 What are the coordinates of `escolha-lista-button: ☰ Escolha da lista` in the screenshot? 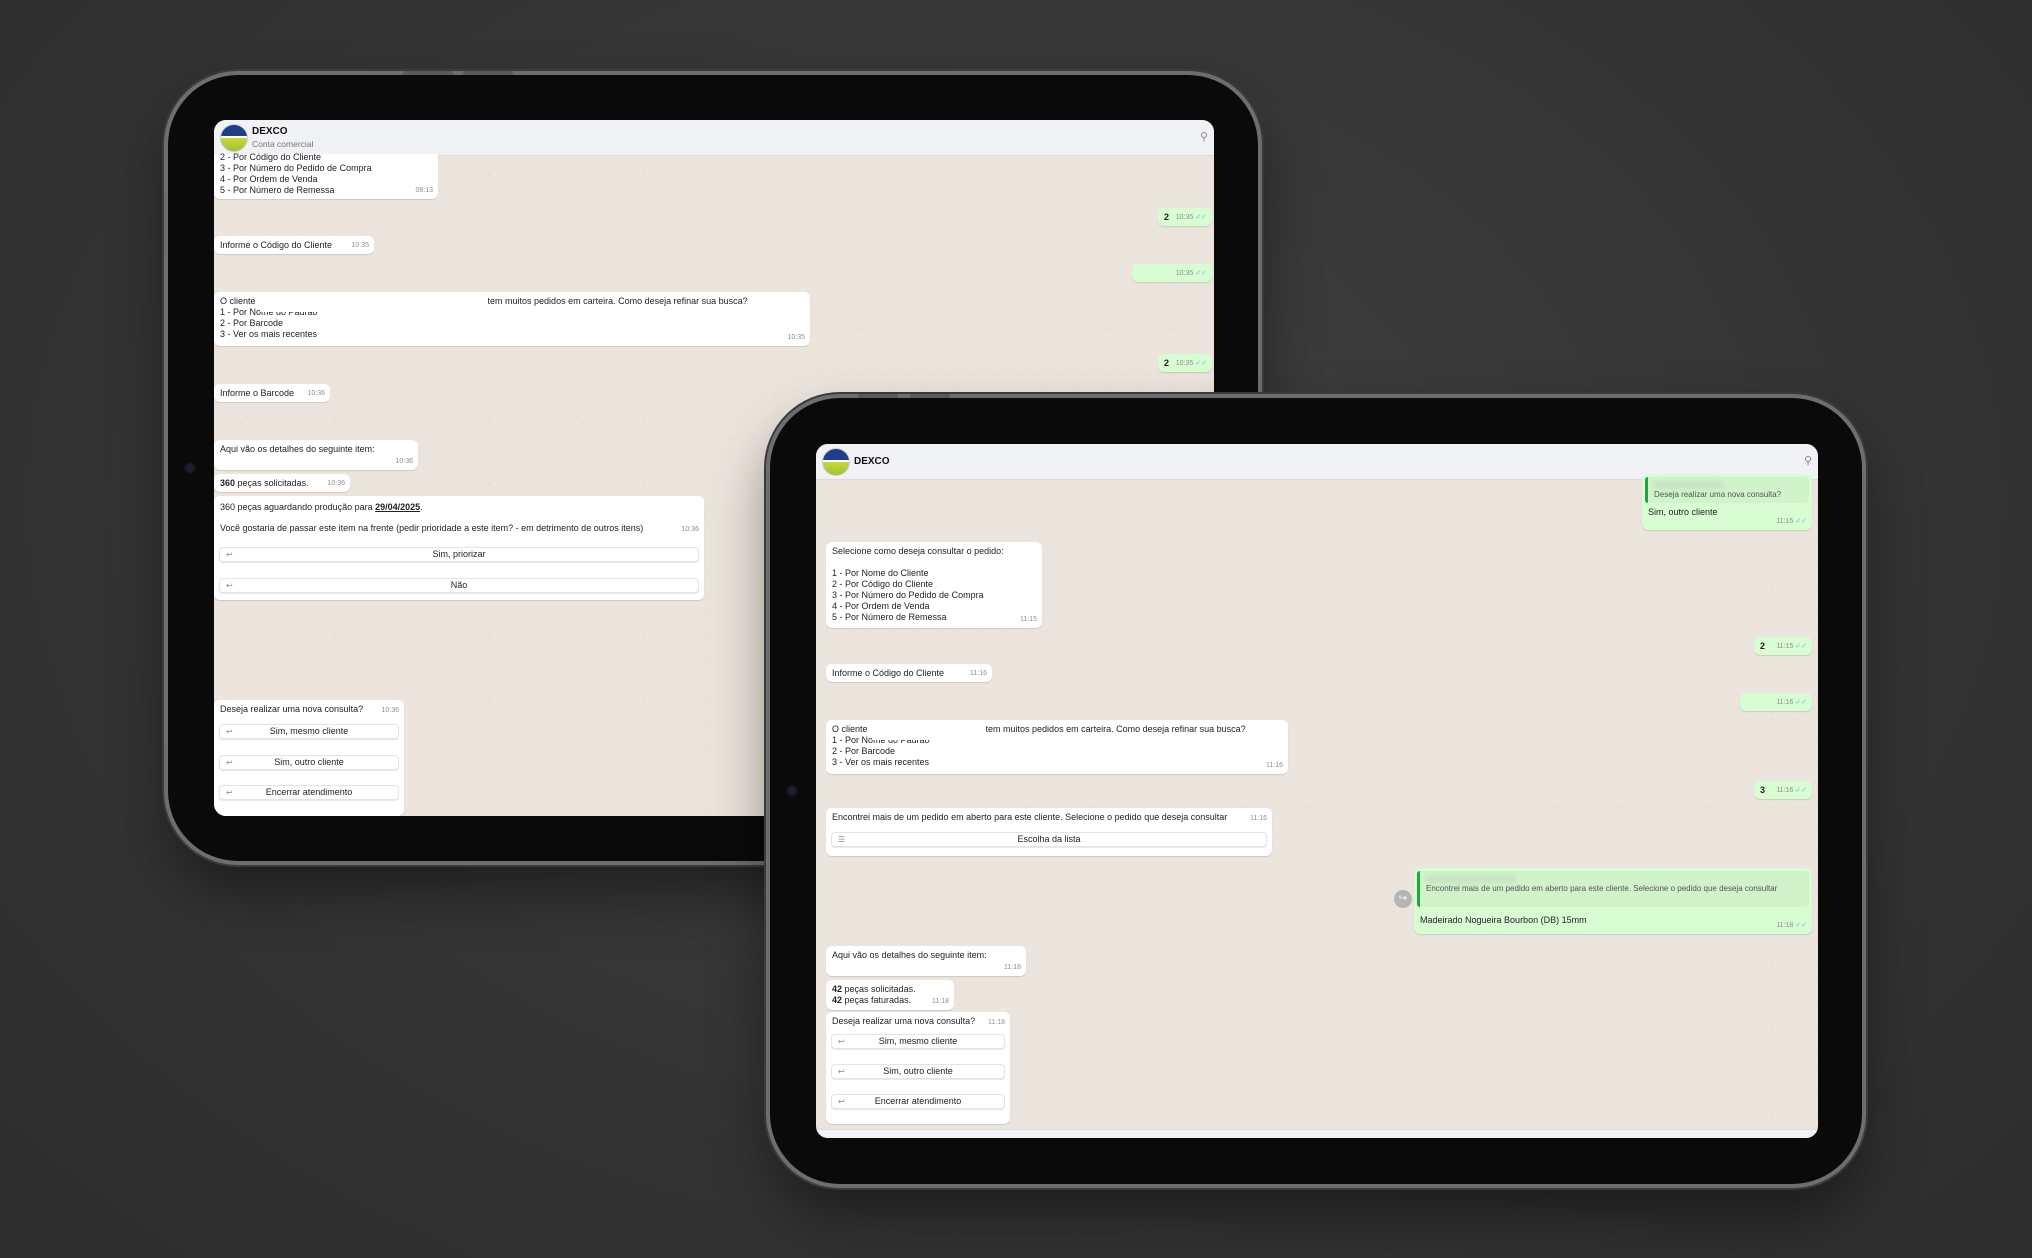 It's located at (1049, 839).